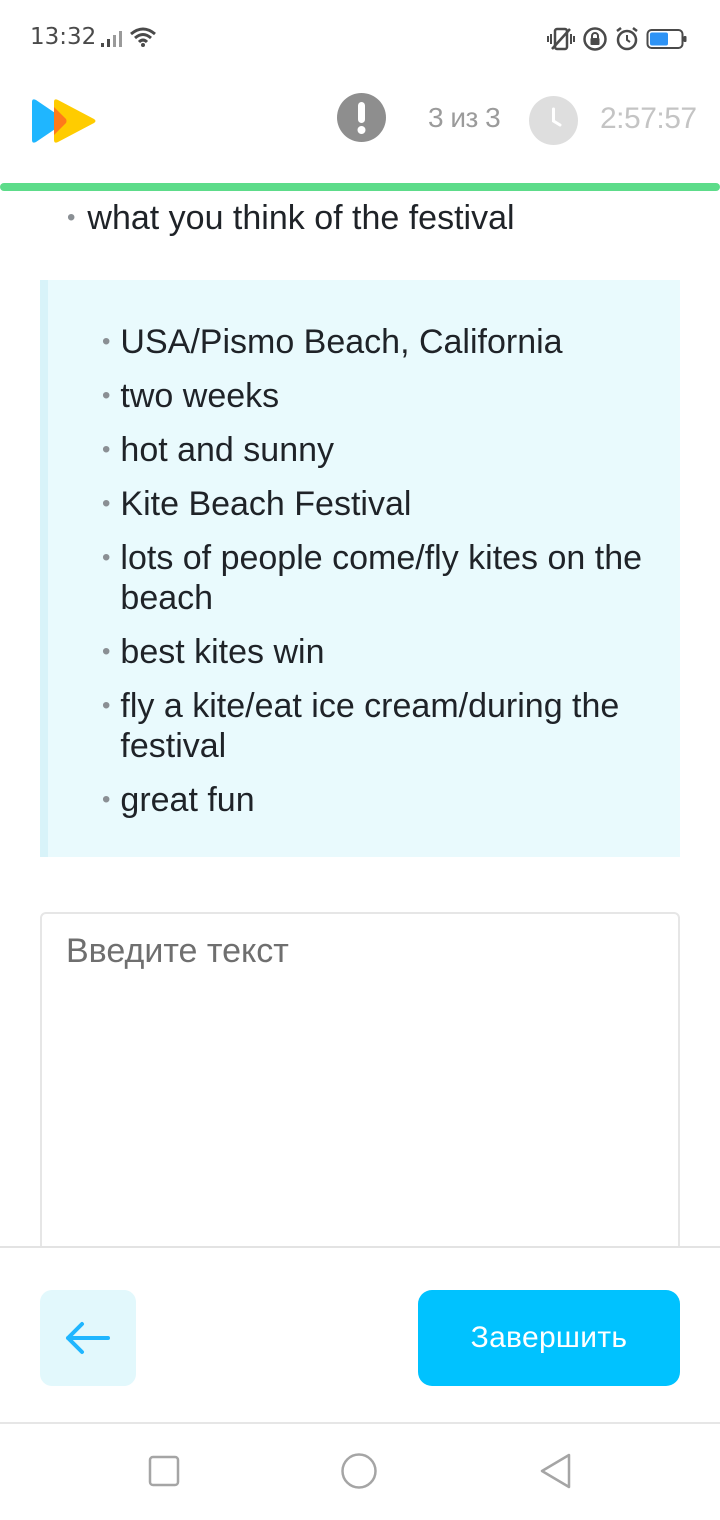 The image size is (720, 1520). I want to click on back-icon, so click(555, 1471).